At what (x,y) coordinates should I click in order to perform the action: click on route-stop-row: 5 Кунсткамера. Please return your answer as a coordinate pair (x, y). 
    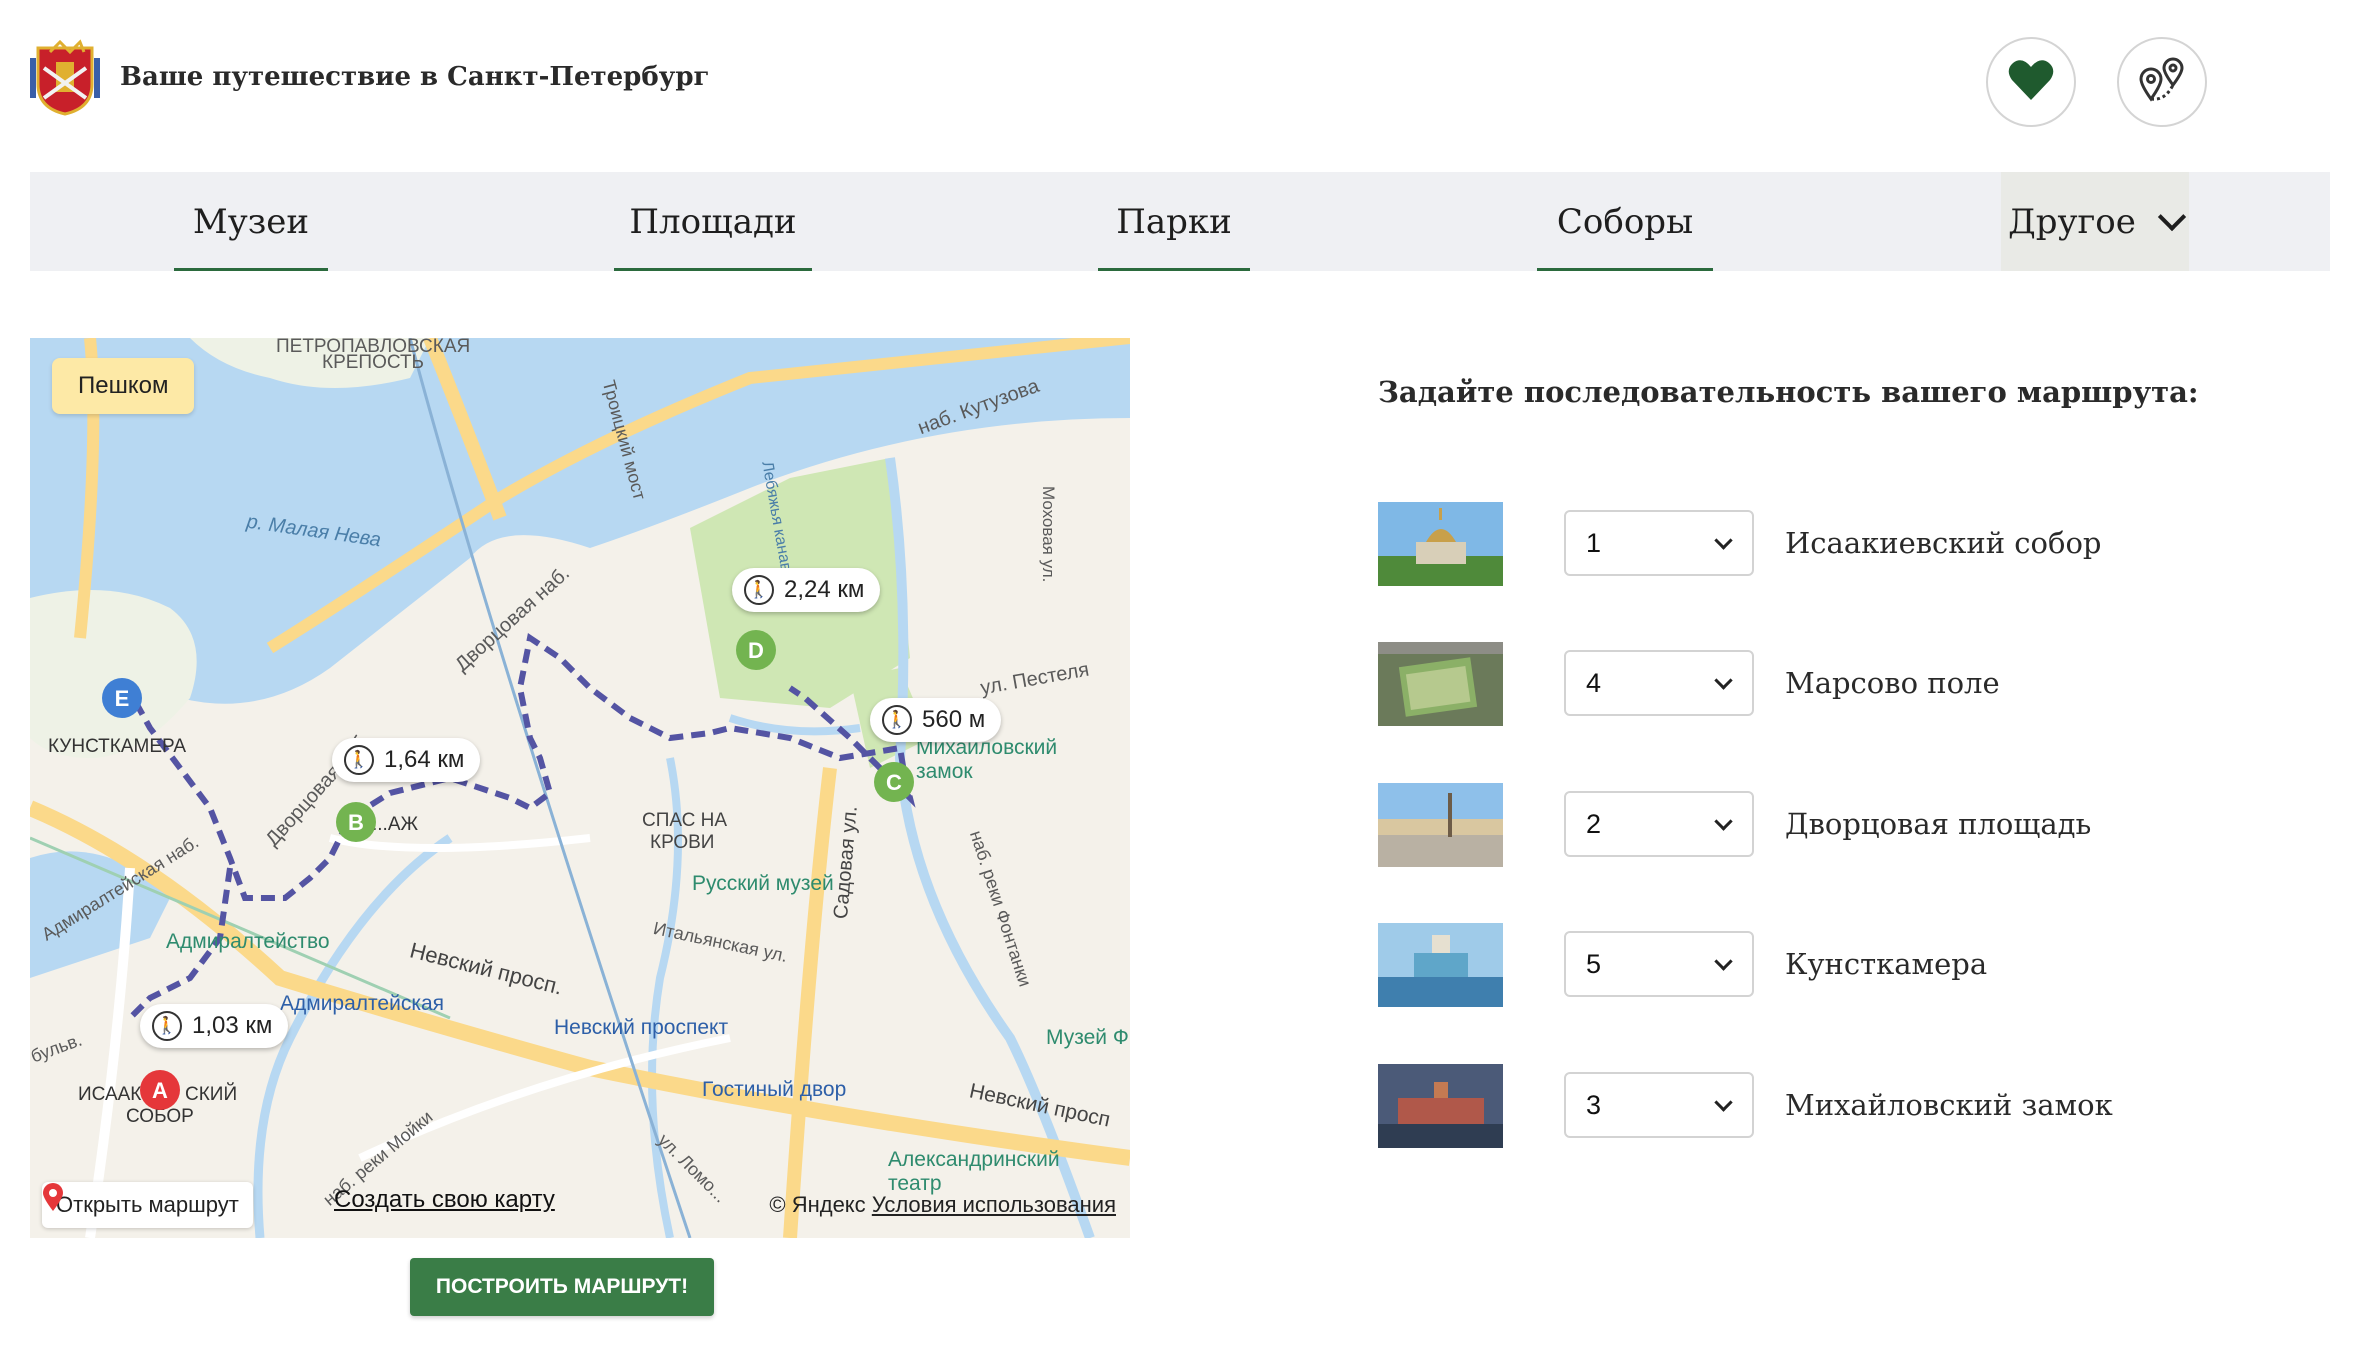
    Looking at the image, I should click on (1828, 965).